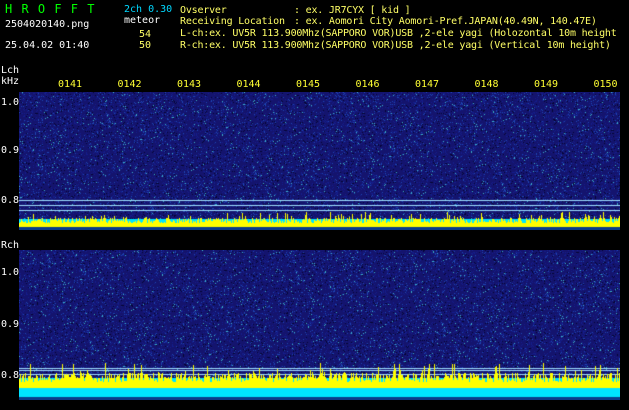 The height and width of the screenshot is (410, 629). What do you see at coordinates (47, 45) in the screenshot?
I see `datetime: 25.04.02 01:40` at bounding box center [47, 45].